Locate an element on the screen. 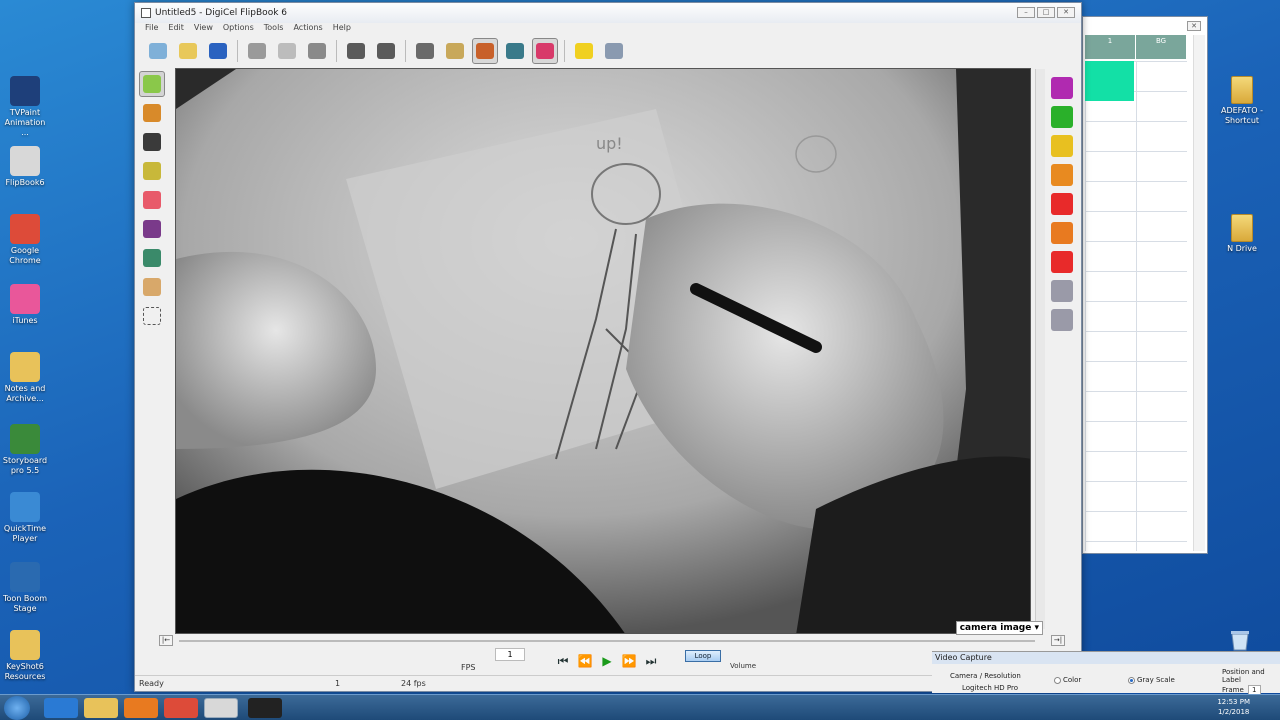 Image resolution: width=1280 pixels, height=720 pixels. skew-icon is located at coordinates (1062, 204).